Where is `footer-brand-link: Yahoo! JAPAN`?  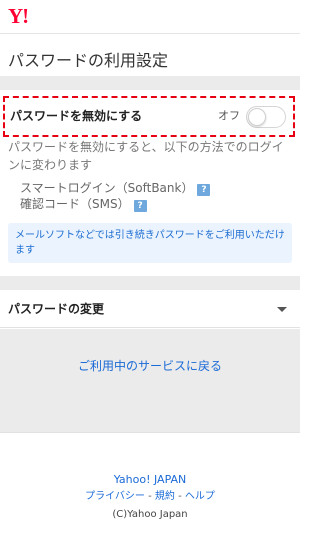 footer-brand-link: Yahoo! JAPAN is located at coordinates (150, 480).